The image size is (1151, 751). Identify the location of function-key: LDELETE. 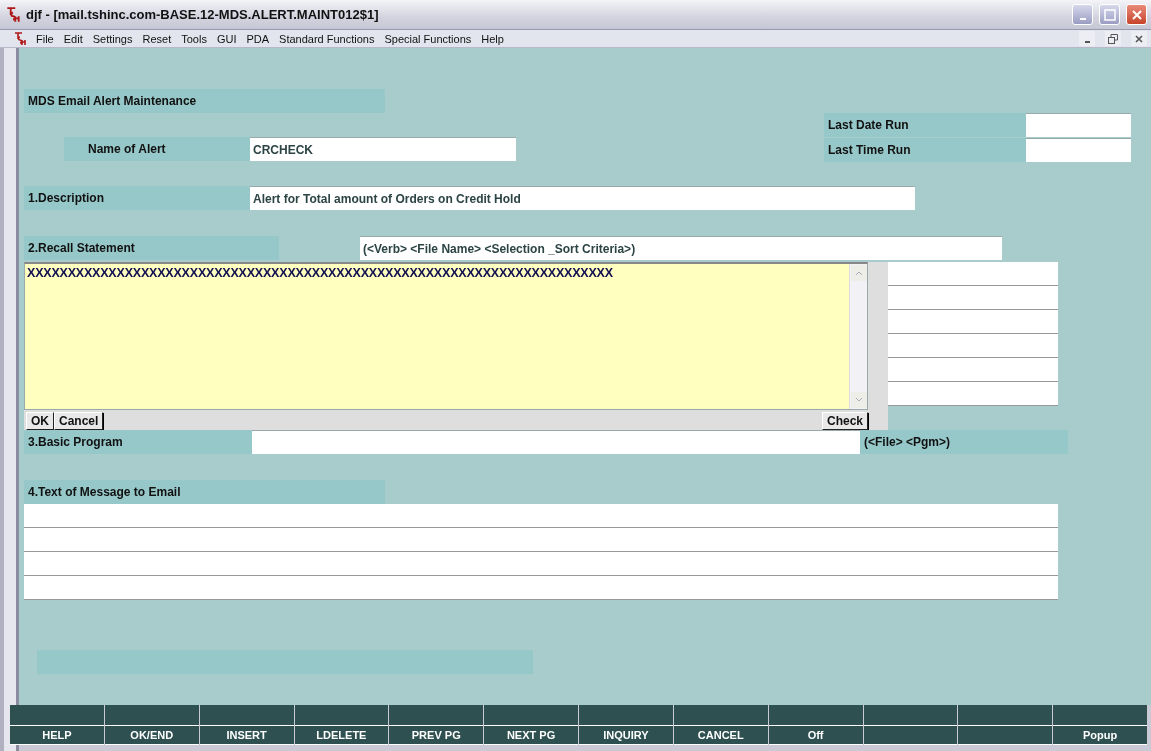
(341, 735).